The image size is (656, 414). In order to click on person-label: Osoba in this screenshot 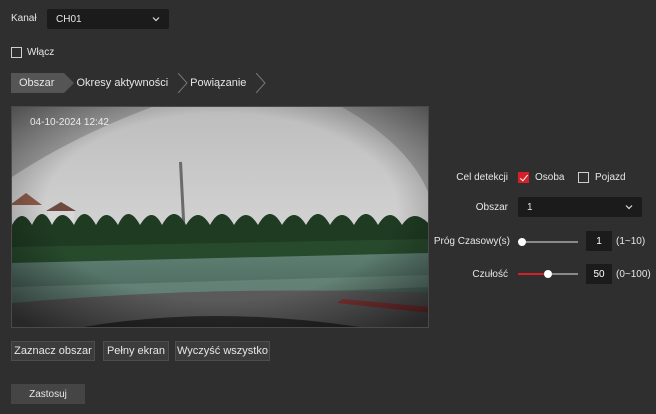, I will do `click(550, 177)`.